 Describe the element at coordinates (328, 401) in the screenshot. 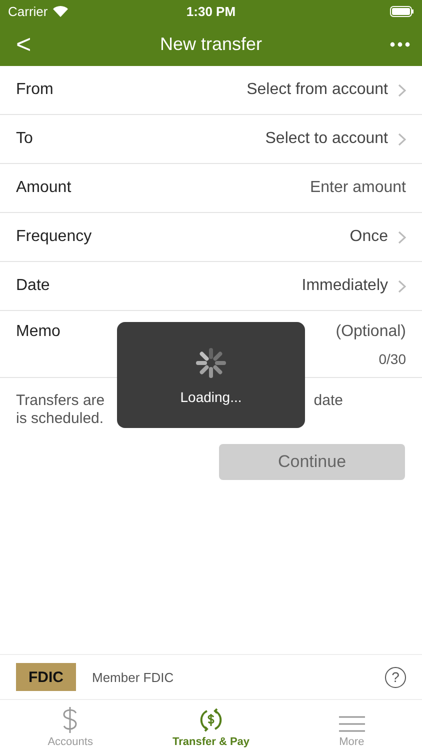

I see `info-text: date` at that location.